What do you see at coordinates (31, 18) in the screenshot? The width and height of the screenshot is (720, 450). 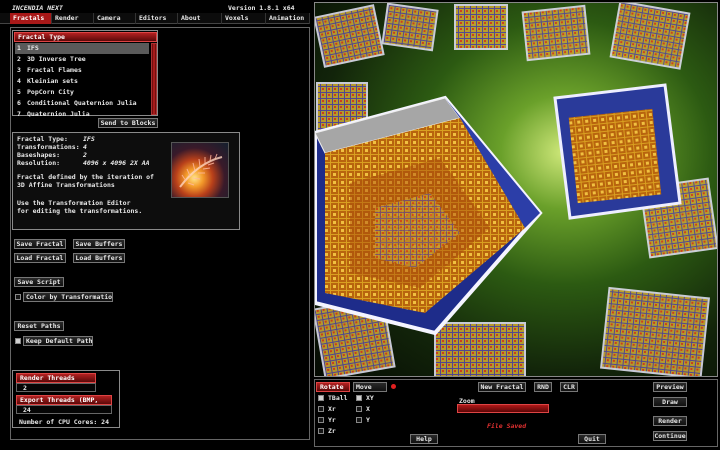 I see `menu-fractals: Fractals` at bounding box center [31, 18].